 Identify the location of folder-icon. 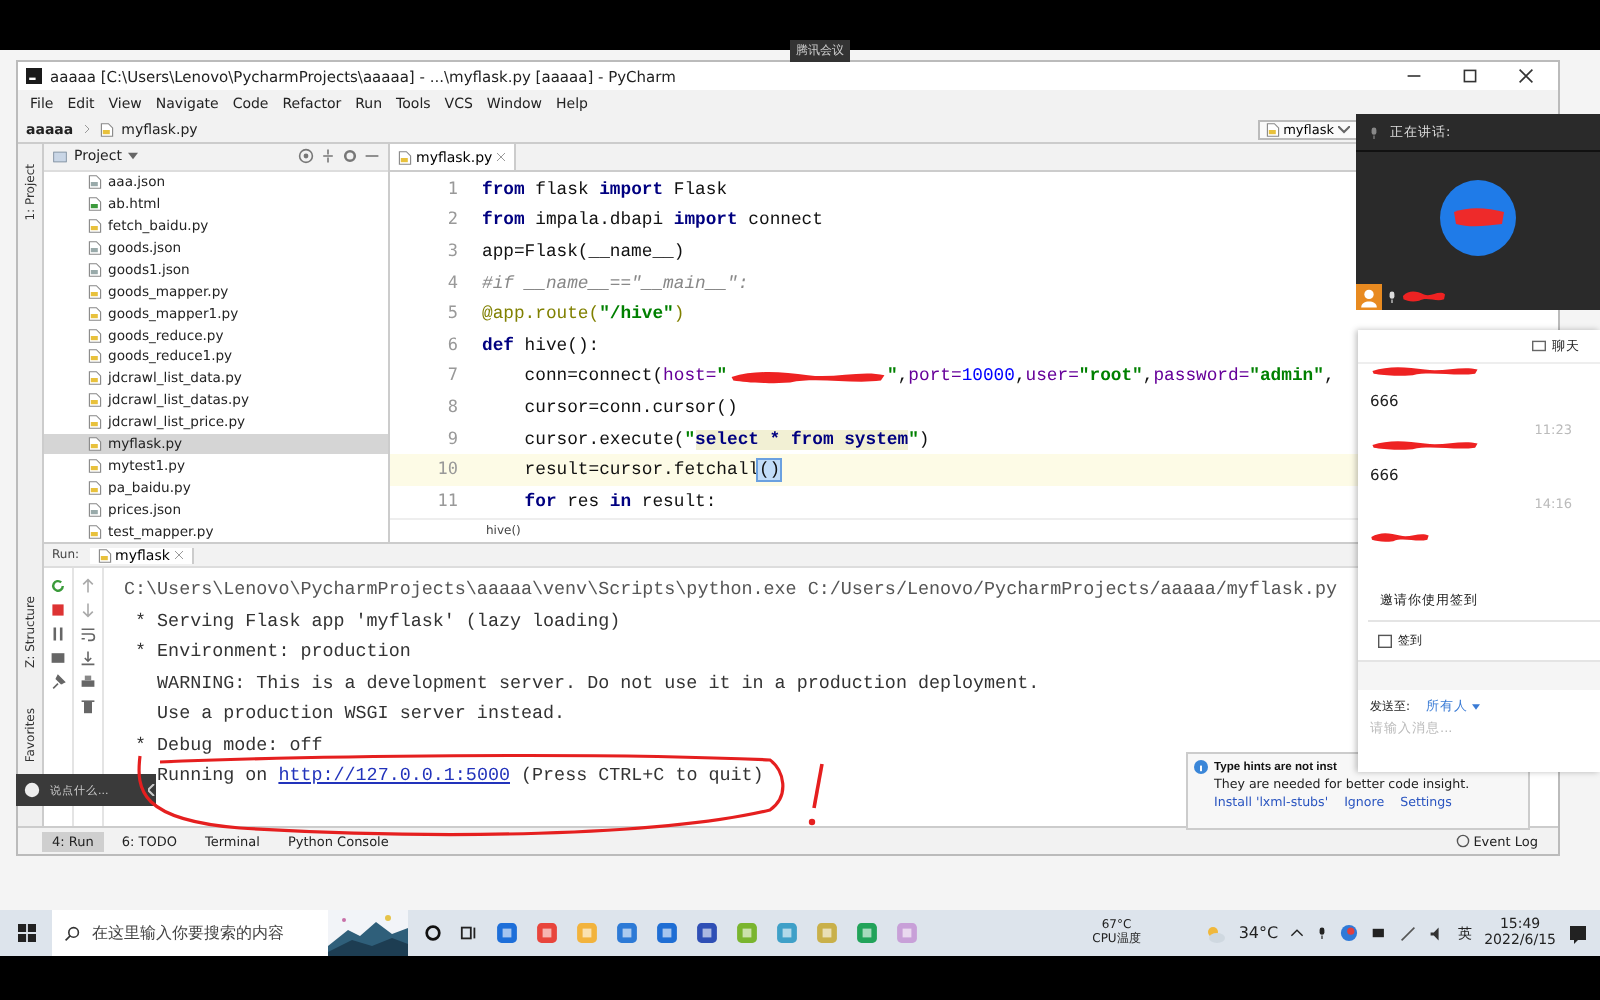
(60, 156).